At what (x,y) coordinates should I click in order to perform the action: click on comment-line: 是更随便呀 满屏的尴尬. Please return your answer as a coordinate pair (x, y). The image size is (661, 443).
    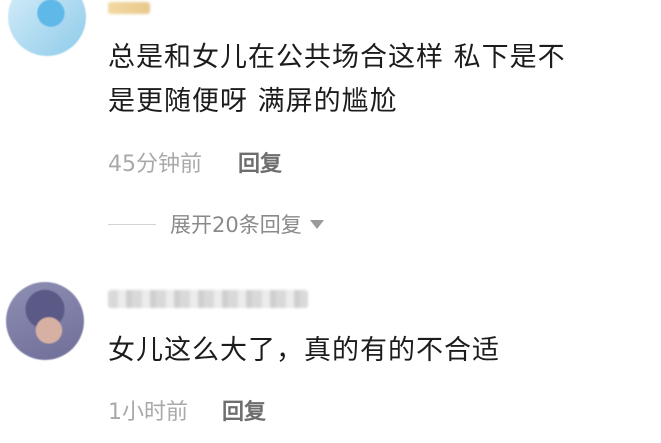
    Looking at the image, I should click on (253, 101).